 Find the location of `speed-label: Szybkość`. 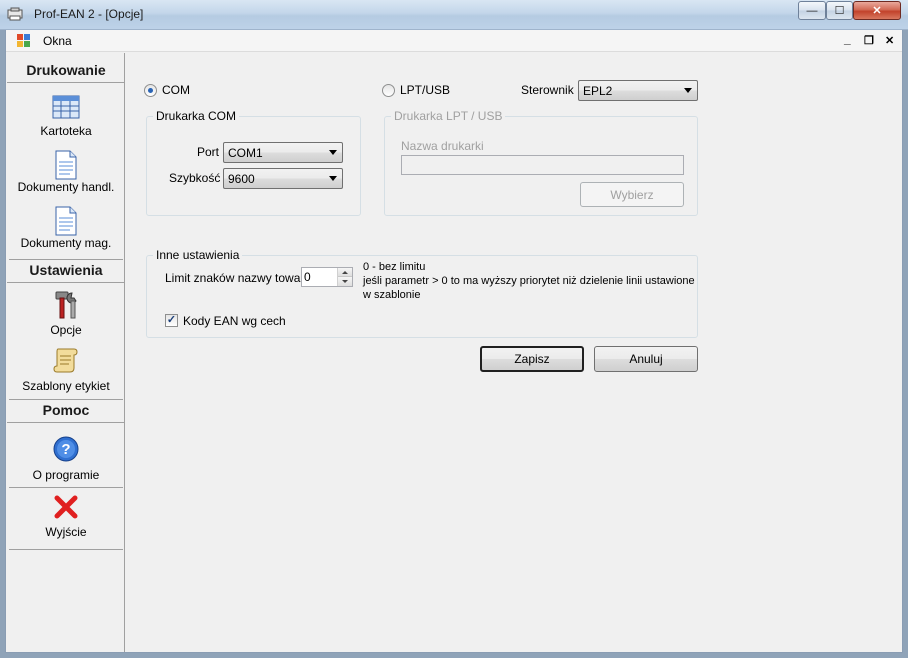

speed-label: Szybkość is located at coordinates (195, 178).